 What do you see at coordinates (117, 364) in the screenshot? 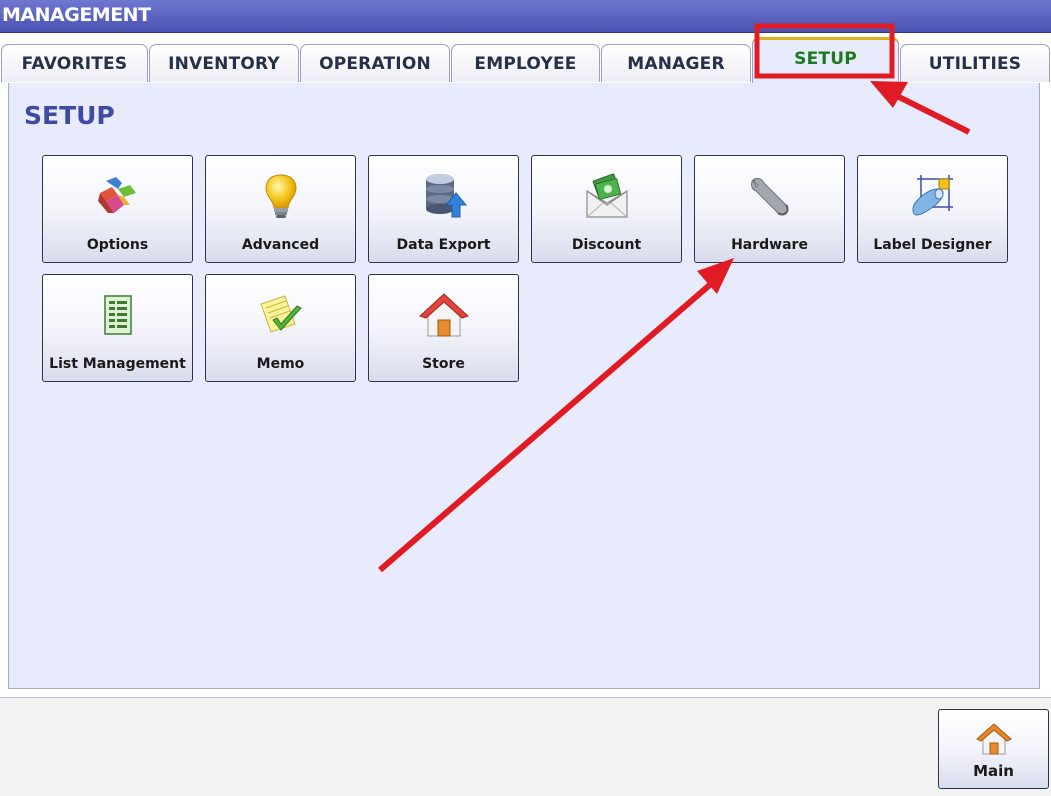
I see `list-management-label: List Management` at bounding box center [117, 364].